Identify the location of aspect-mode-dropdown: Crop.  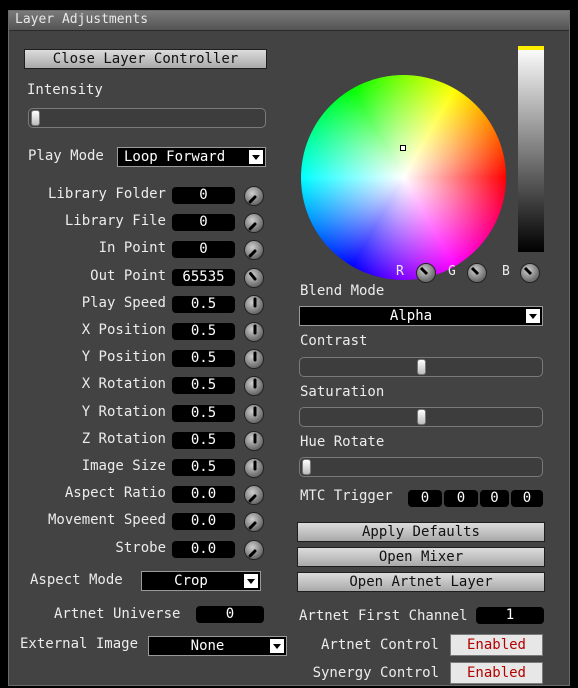
(201, 581).